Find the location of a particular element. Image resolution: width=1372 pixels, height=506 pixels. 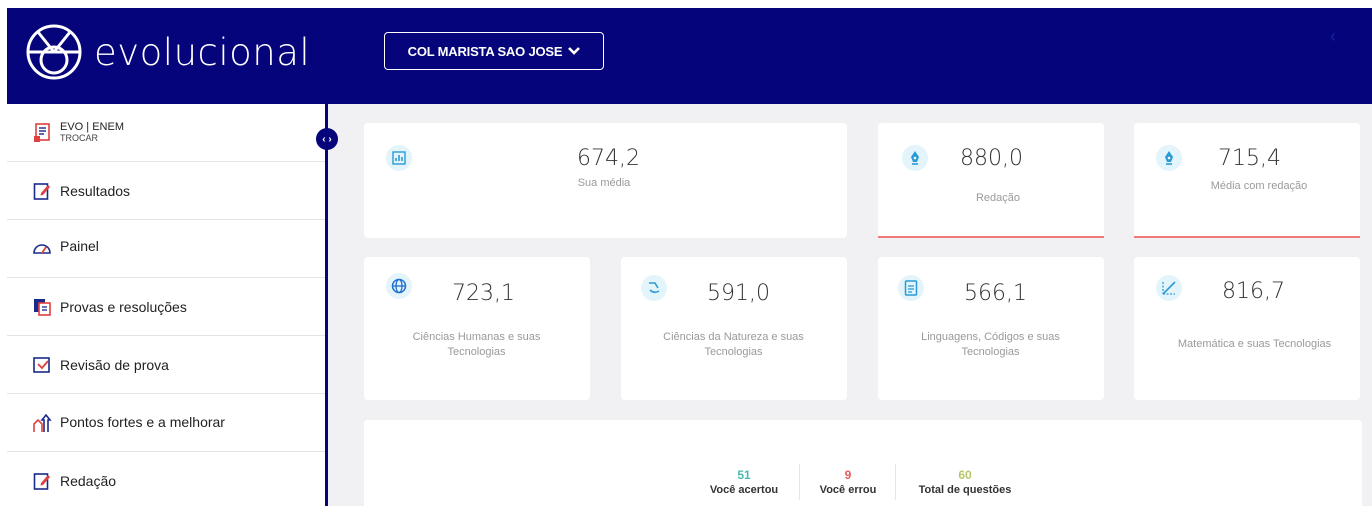

correct-count: 51 is located at coordinates (744, 475).